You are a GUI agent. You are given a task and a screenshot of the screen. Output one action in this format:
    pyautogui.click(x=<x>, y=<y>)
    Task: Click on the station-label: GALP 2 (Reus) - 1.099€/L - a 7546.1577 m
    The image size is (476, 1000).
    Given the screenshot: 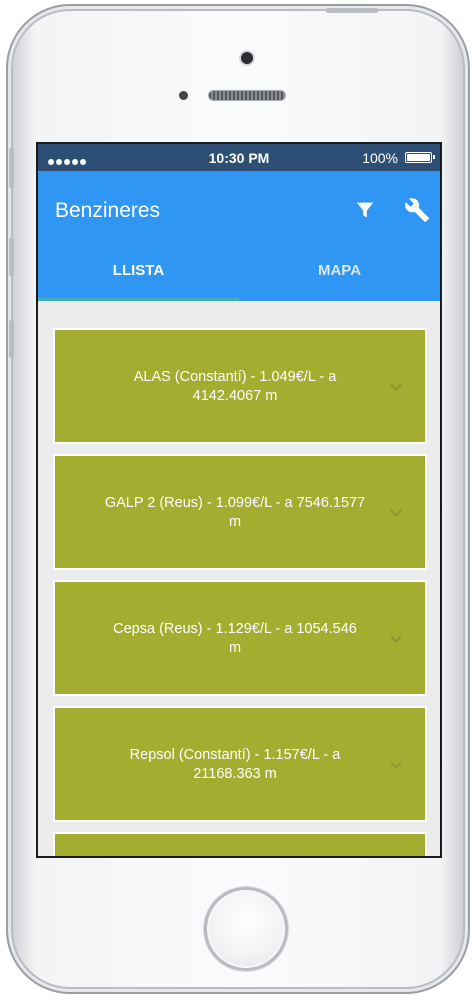 What is the action you would take?
    pyautogui.click(x=235, y=513)
    